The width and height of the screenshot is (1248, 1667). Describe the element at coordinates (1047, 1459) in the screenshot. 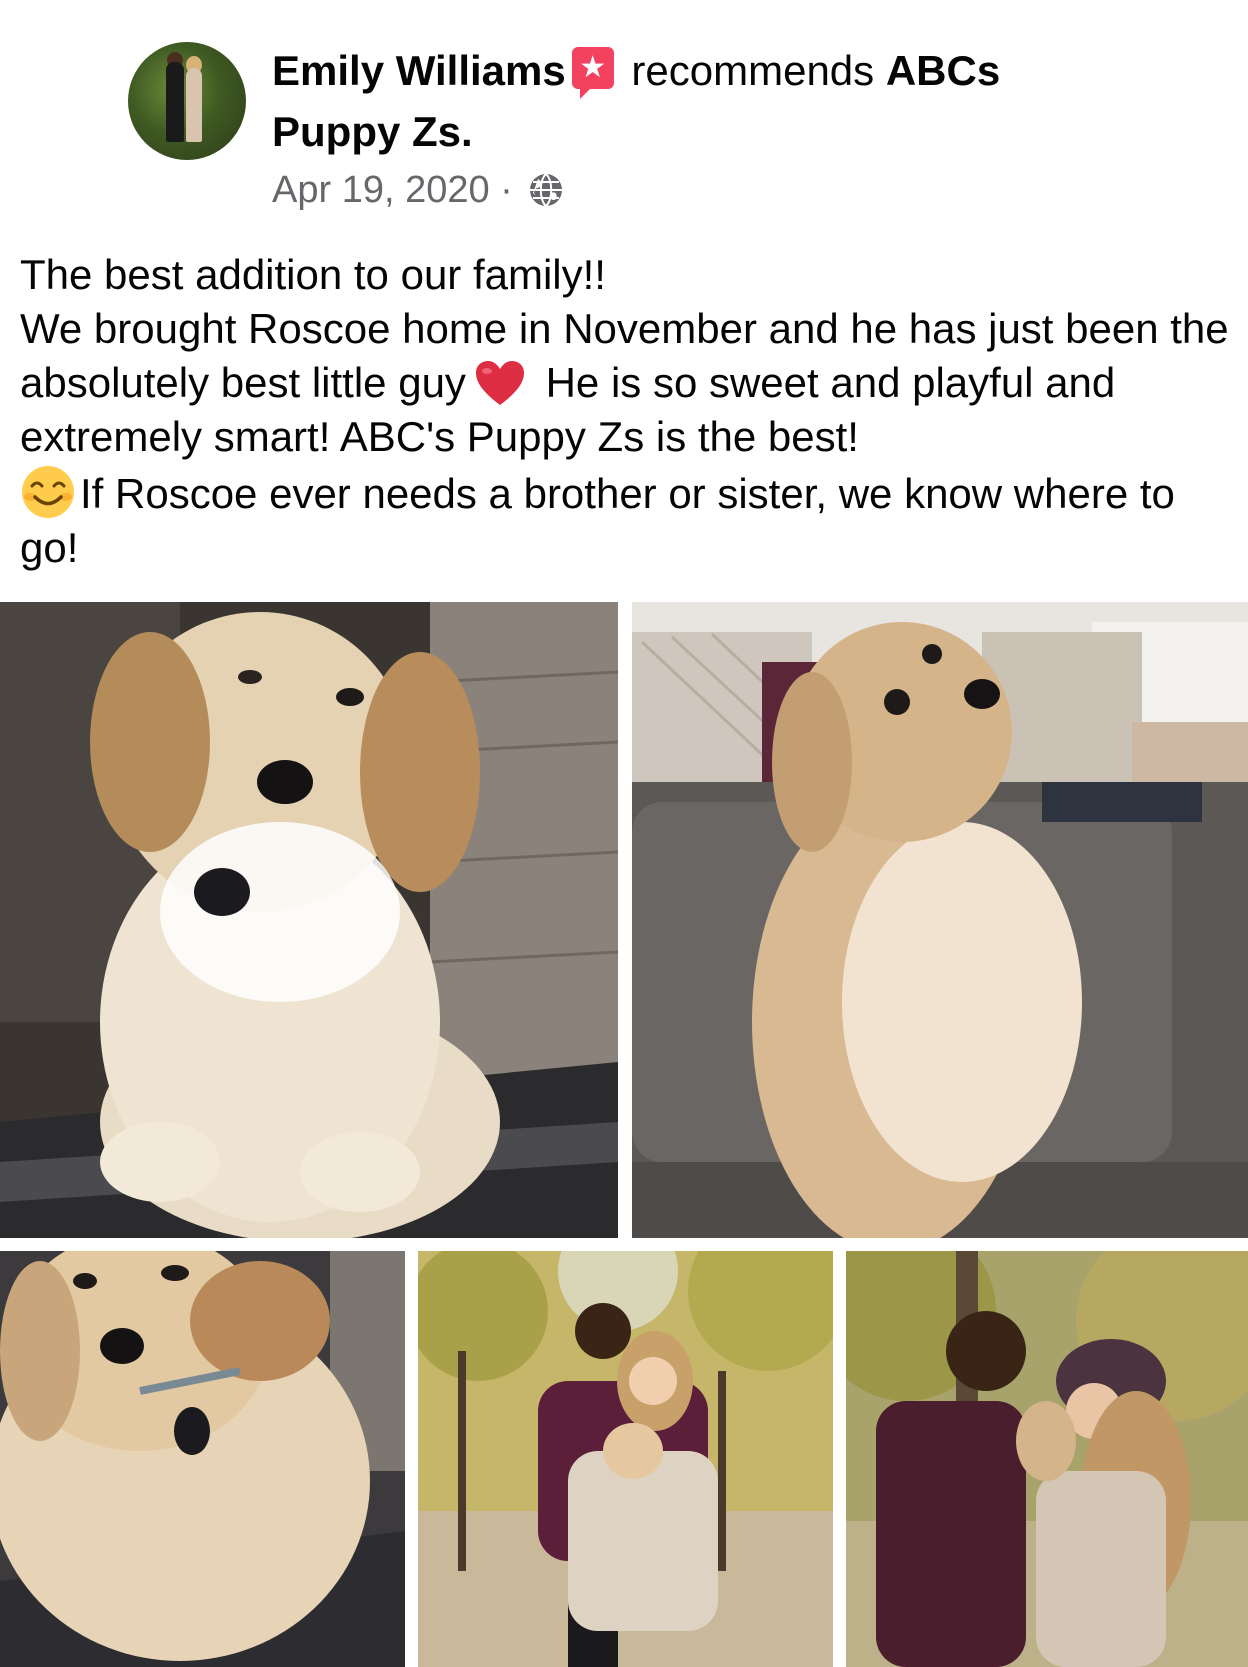

I see `photo-couple-kissing-puppy` at that location.